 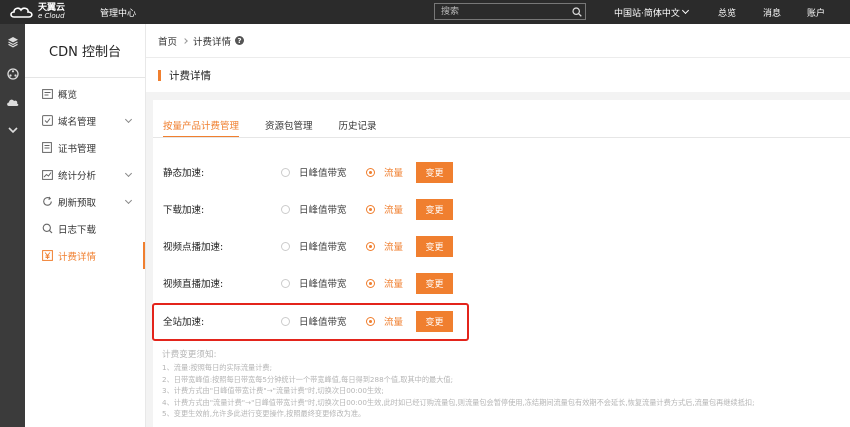 I want to click on section-accent-bar, so click(x=159, y=75).